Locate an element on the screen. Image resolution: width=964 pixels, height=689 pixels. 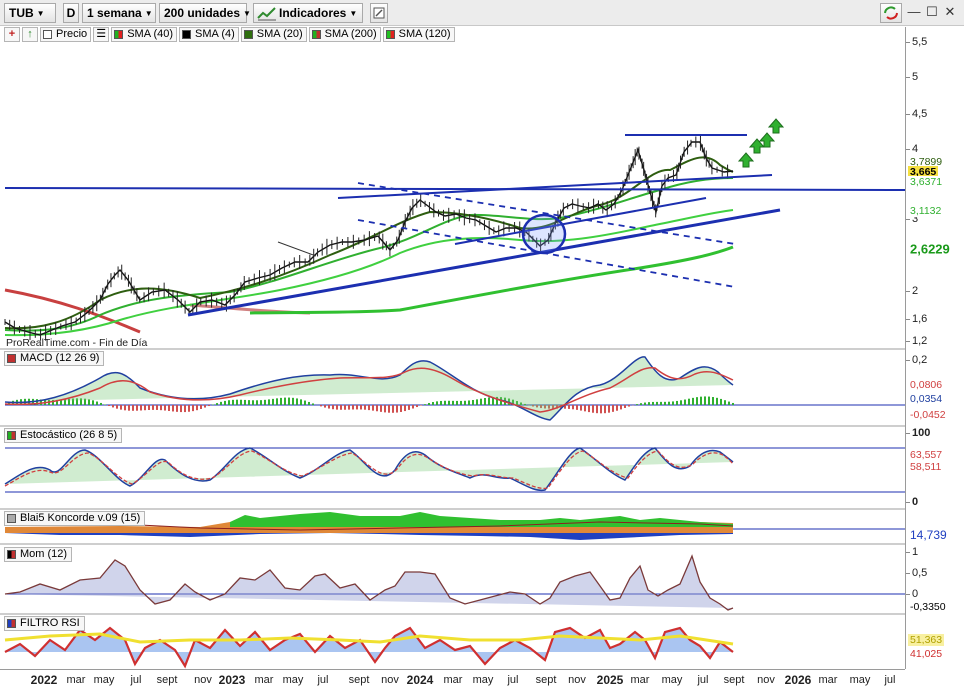
minimize-icon: — is located at coordinates (914, 12).